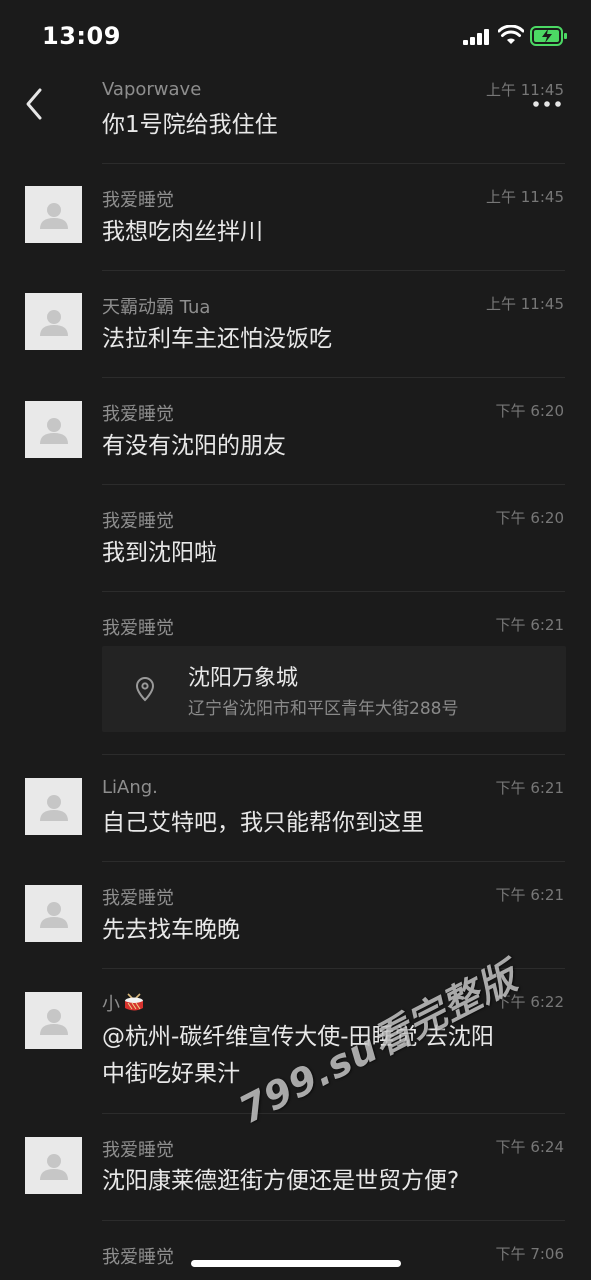 Image resolution: width=591 pixels, height=1280 pixels. What do you see at coordinates (111, 1004) in the screenshot?
I see `sender-name: 小` at bounding box center [111, 1004].